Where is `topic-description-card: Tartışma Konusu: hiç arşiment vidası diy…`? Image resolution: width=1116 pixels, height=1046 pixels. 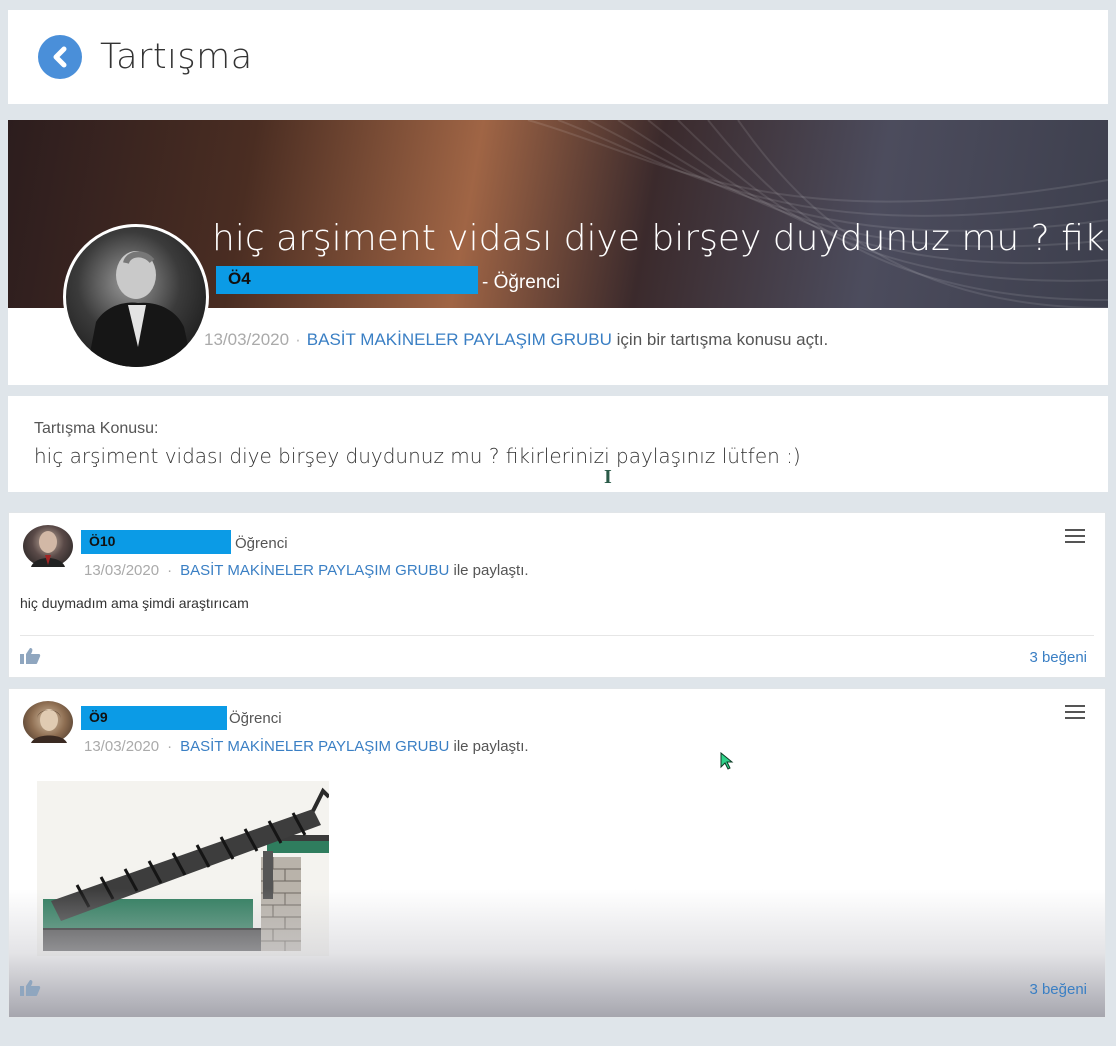 topic-description-card: Tartışma Konusu: hiç arşiment vidası diy… is located at coordinates (558, 444).